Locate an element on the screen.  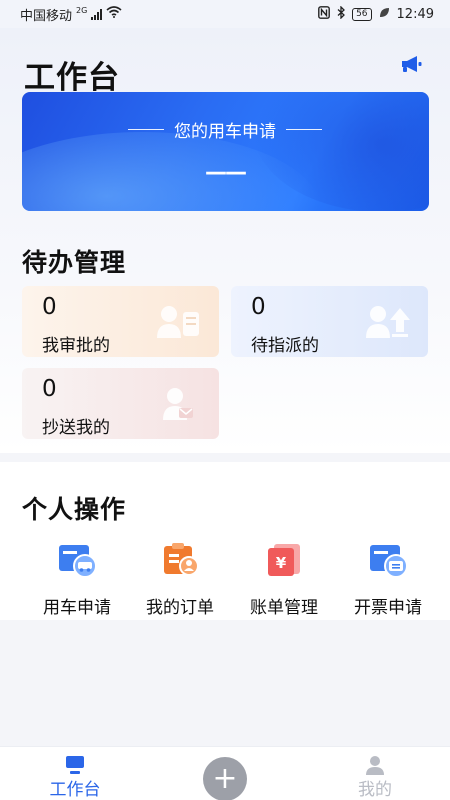
clock: 12:49 is located at coordinates (415, 14).